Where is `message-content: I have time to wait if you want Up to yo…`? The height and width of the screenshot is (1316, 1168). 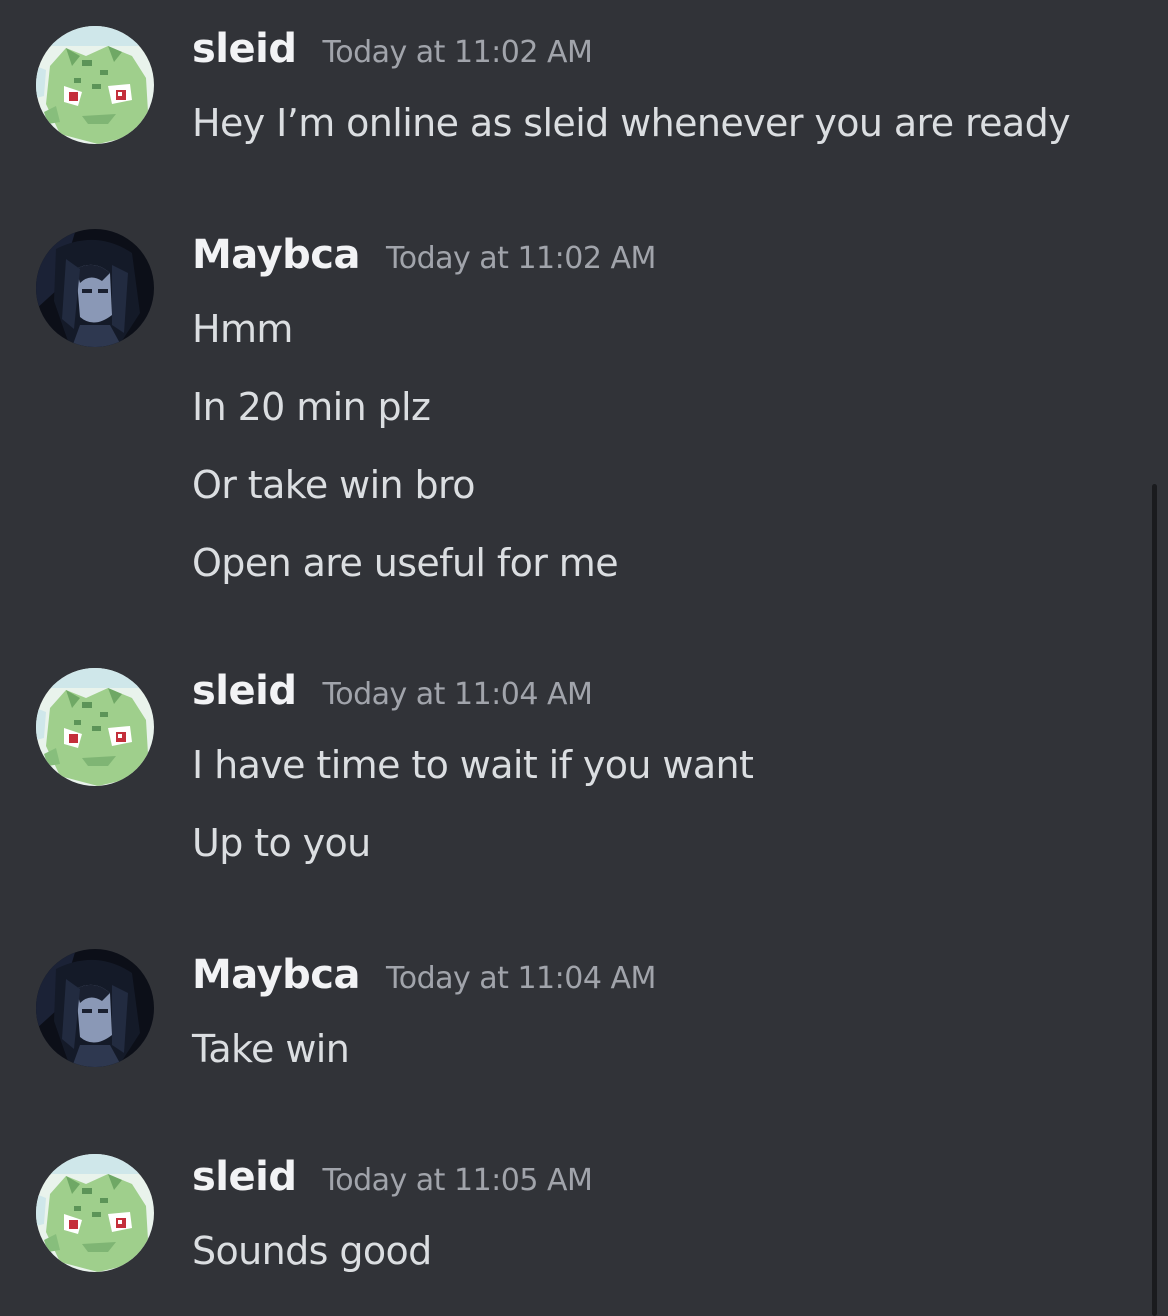 message-content: I have time to wait if you want Up to yo… is located at coordinates (473, 804).